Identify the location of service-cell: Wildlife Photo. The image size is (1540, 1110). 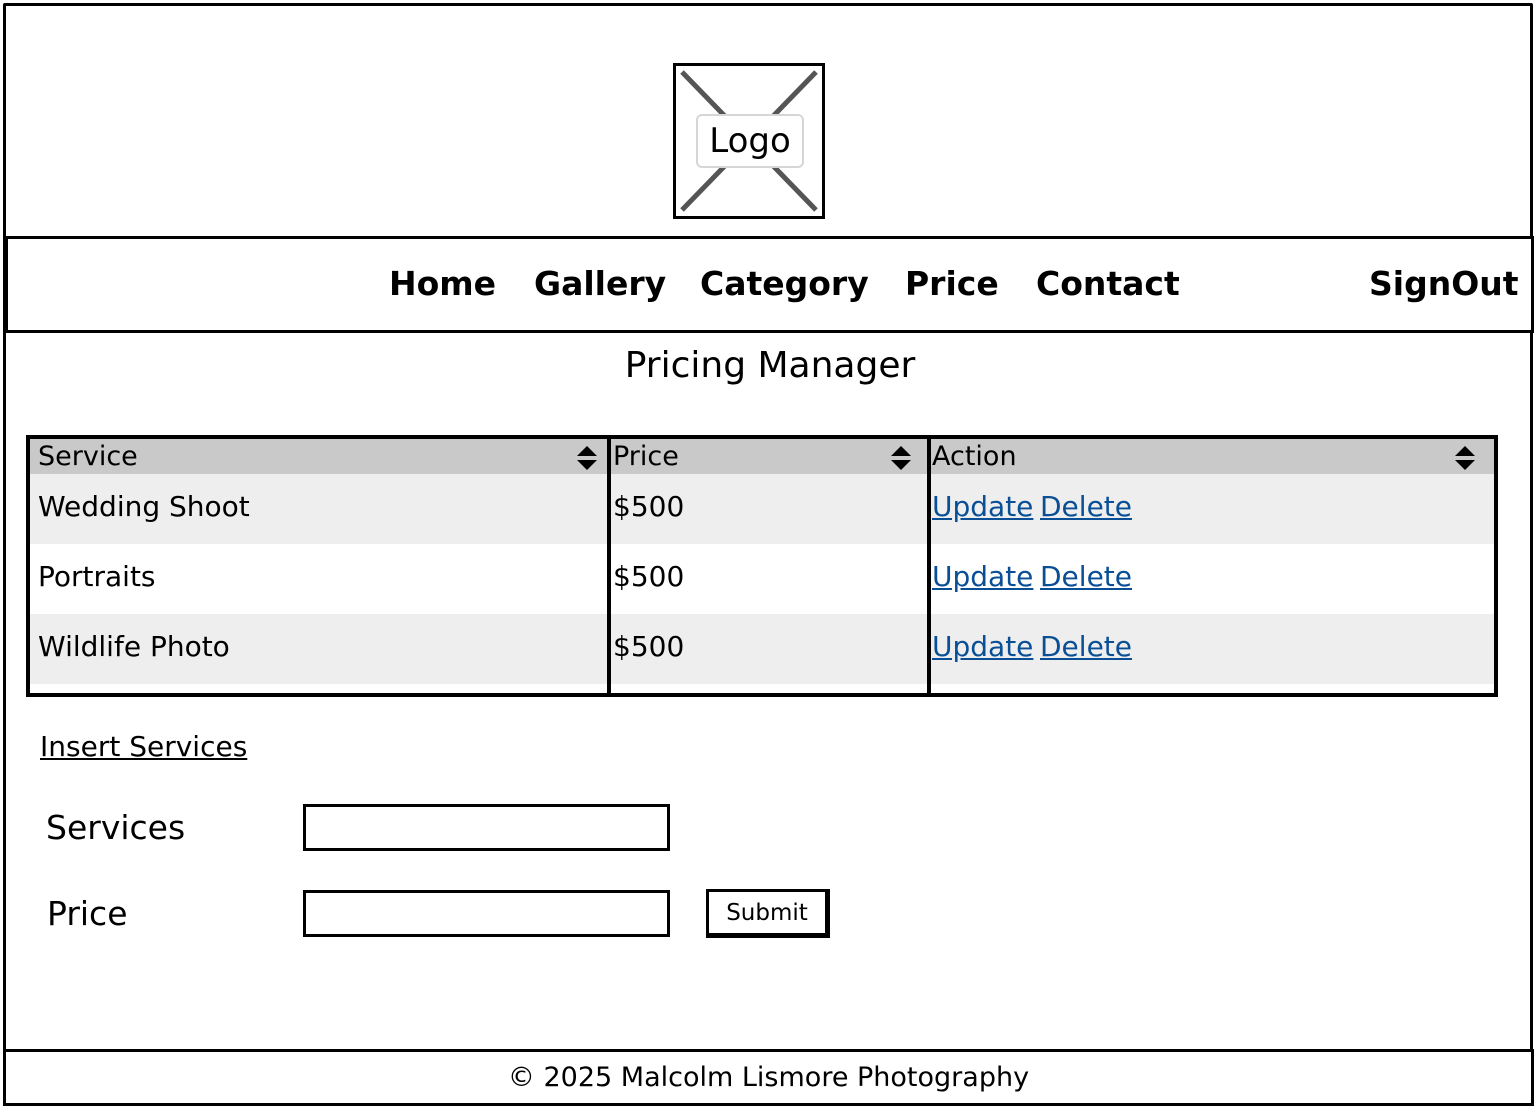
(134, 646).